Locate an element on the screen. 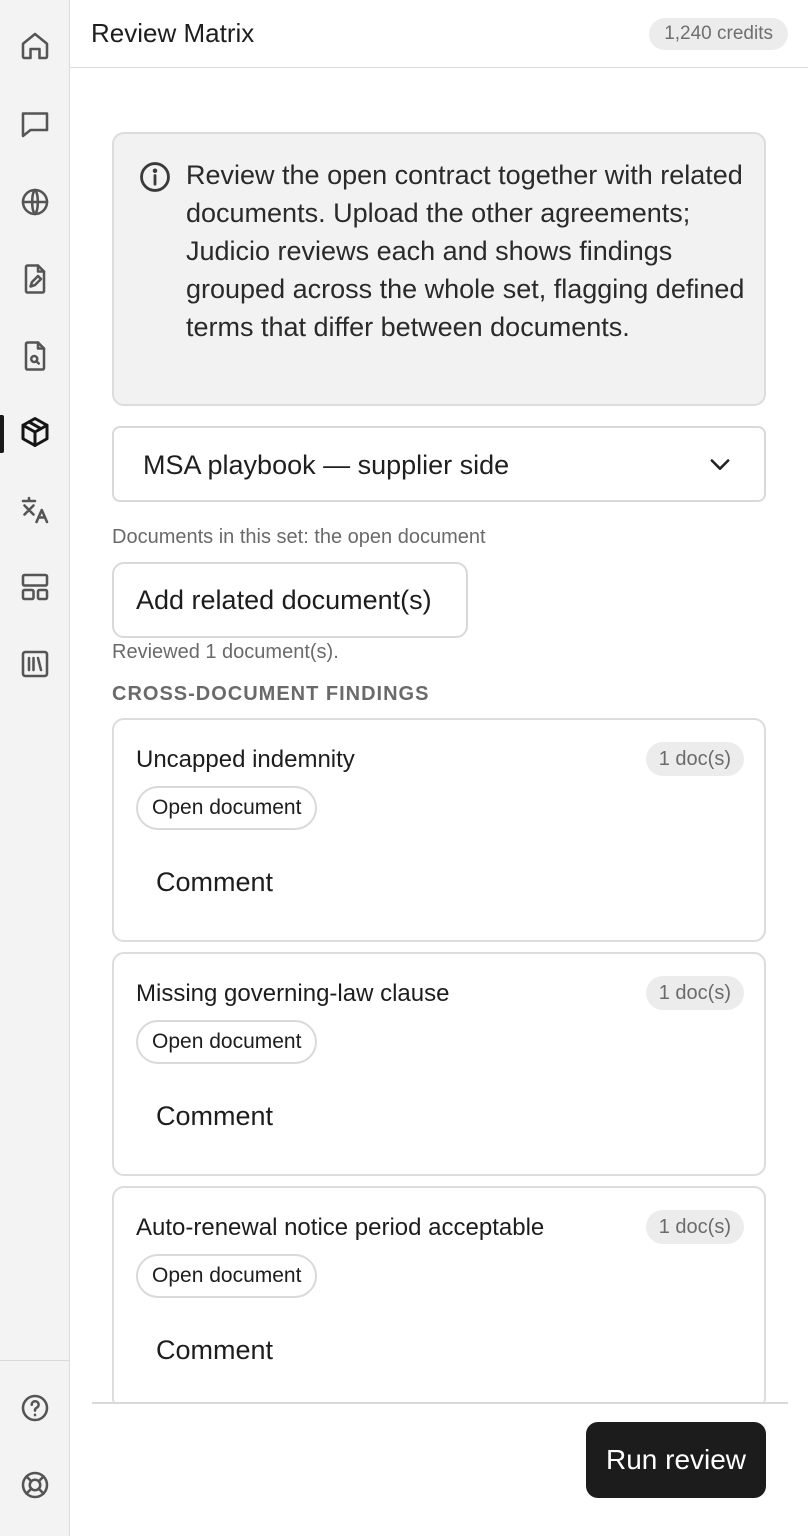 The image size is (808, 1536). credits-badge: 1,240 credits is located at coordinates (718, 34).